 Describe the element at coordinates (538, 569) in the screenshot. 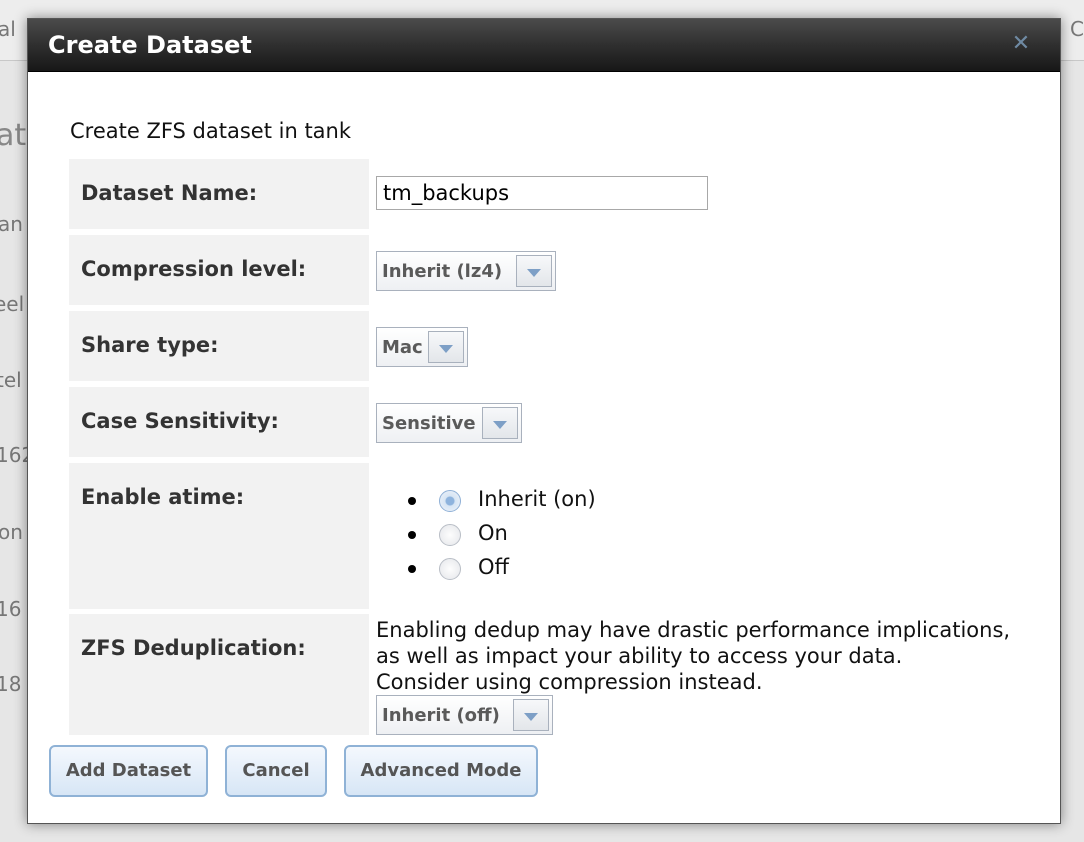

I see `radio-atime-off: Off` at that location.